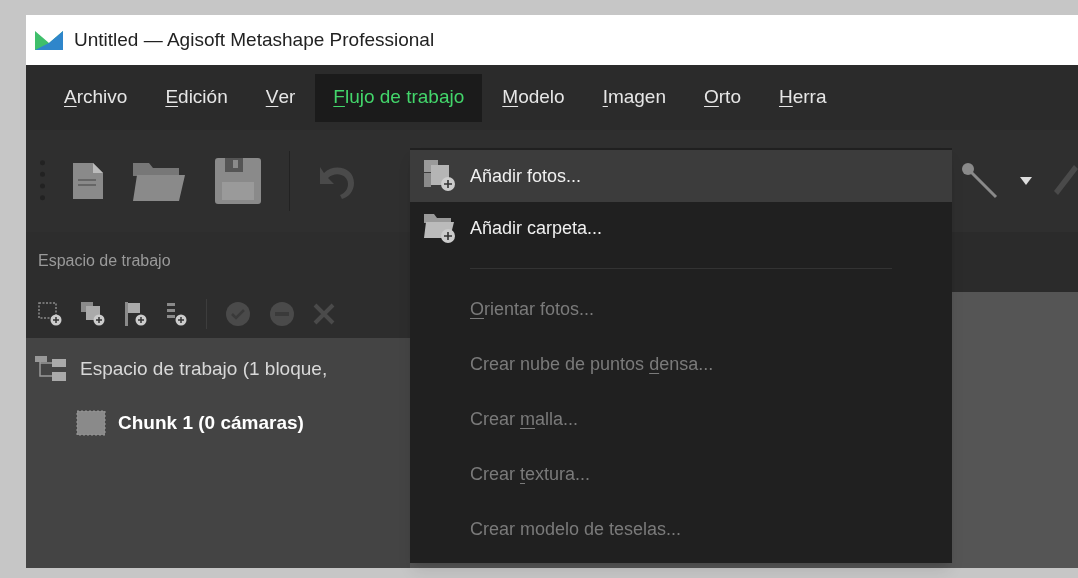 This screenshot has height=578, width=1078. I want to click on panel-title: Espacio de trabajo, so click(104, 261).